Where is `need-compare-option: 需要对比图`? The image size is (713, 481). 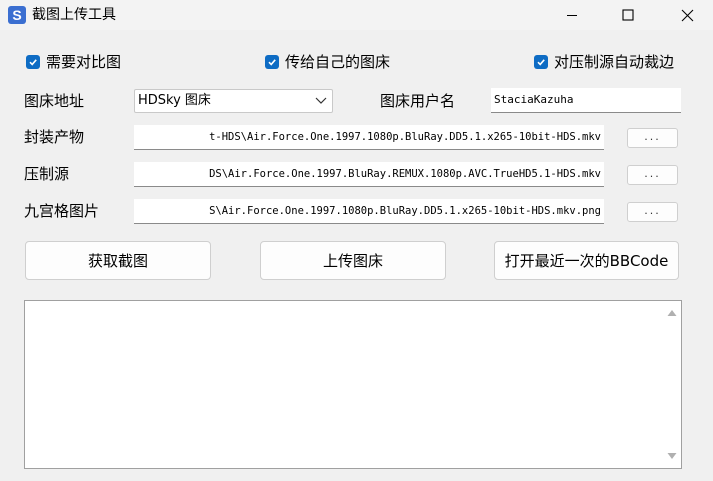
need-compare-option: 需要对比图 is located at coordinates (73, 62).